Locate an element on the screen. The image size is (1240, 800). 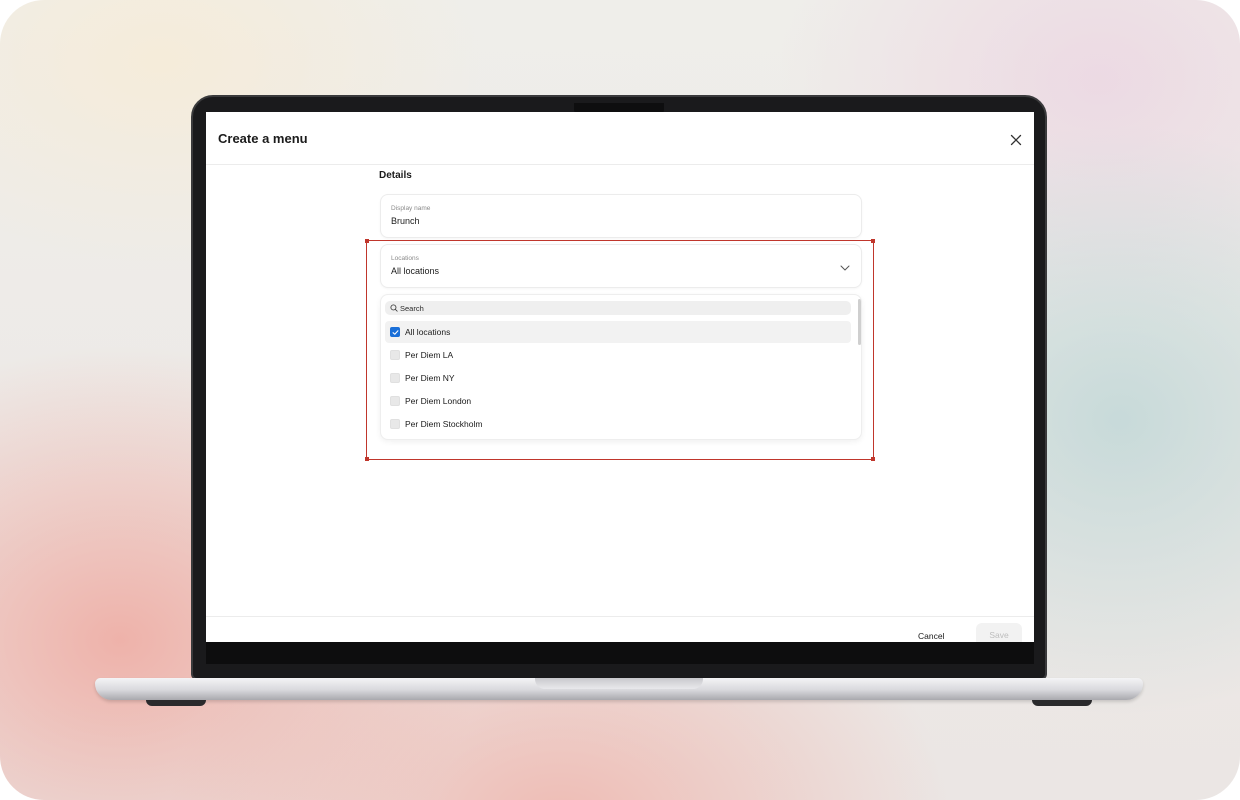
cancel-button: Cancel is located at coordinates (931, 636).